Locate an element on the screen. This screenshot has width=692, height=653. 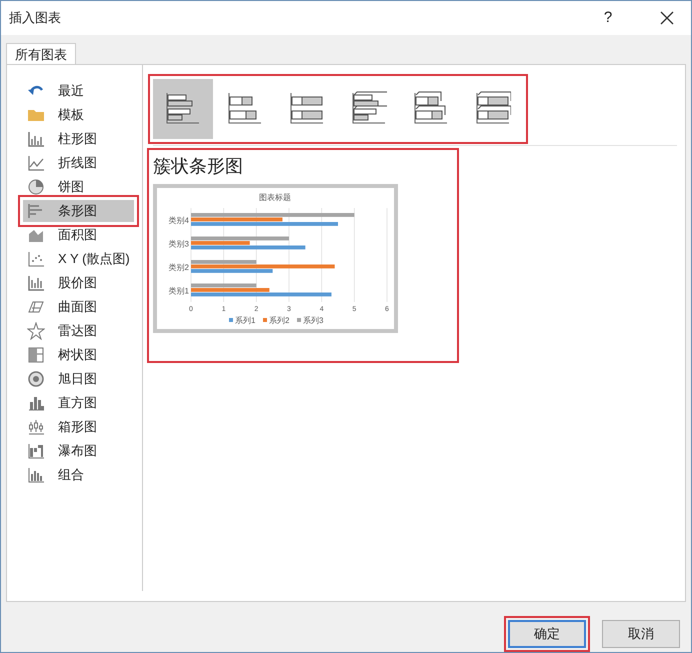
legend-label: 系列2 is located at coordinates (279, 320).